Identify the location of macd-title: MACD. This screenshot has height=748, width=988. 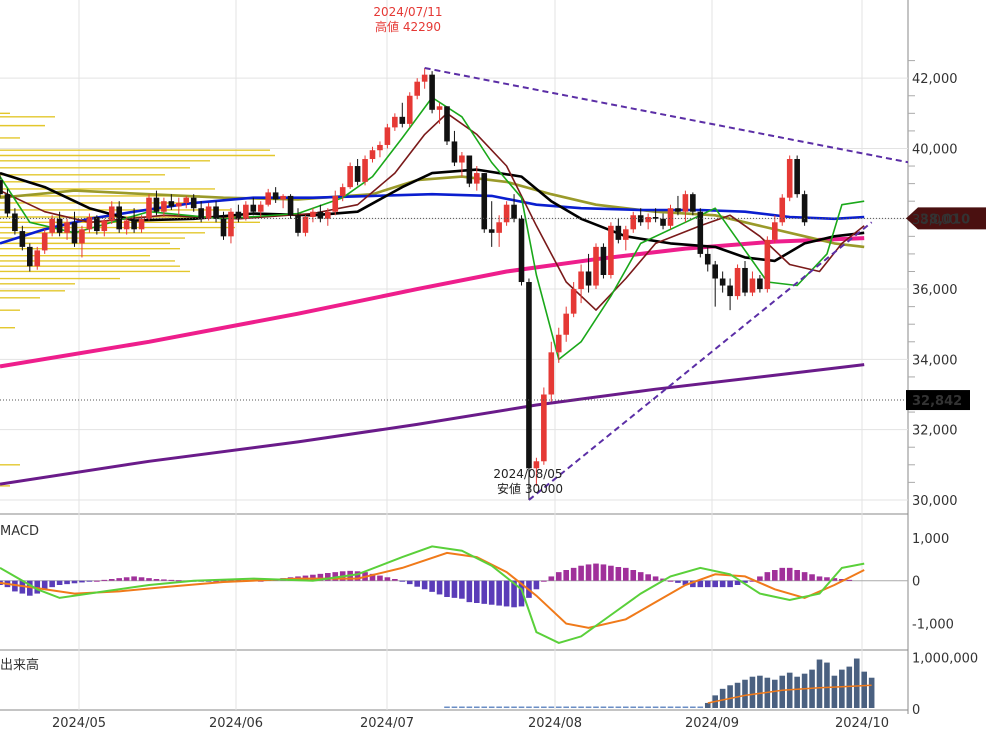
(19, 531).